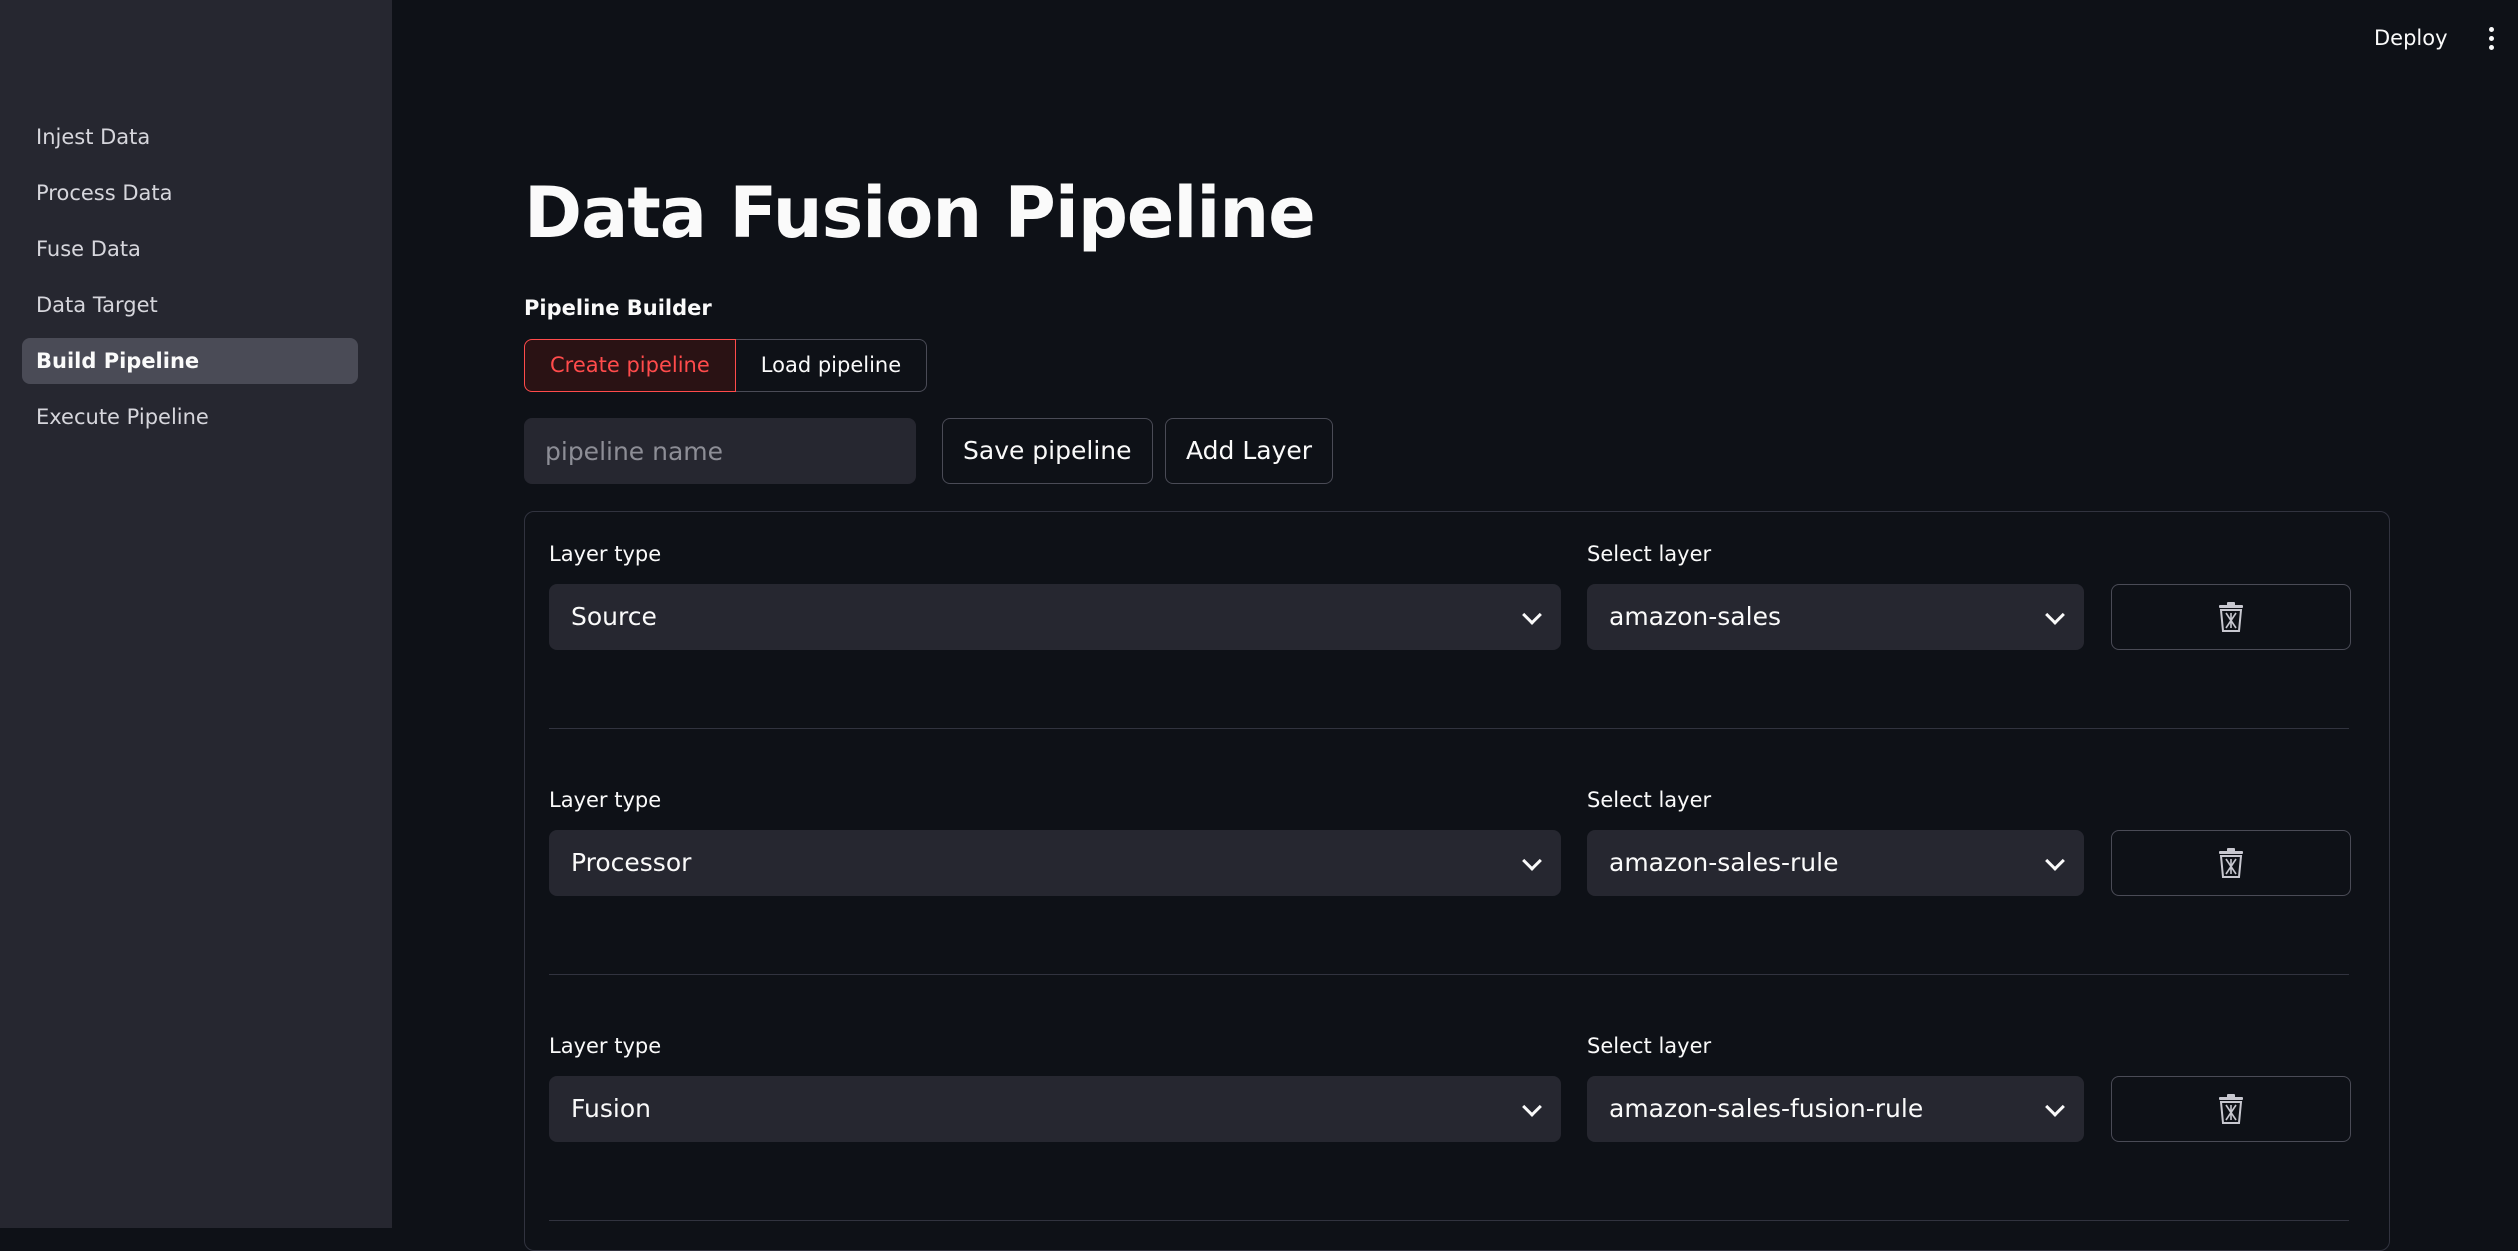  Describe the element at coordinates (720, 451) in the screenshot. I see `pipeline-name-input` at that location.